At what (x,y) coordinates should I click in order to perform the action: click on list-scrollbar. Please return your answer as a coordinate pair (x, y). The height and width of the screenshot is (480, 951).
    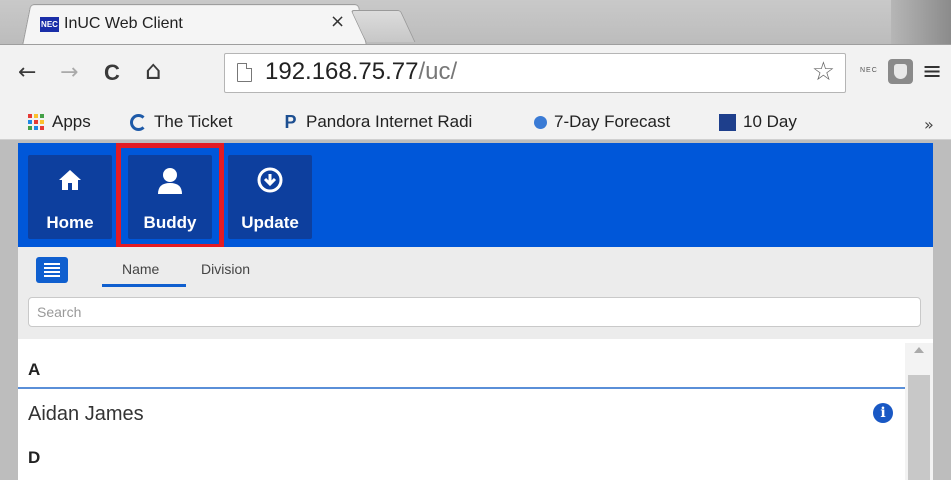
    Looking at the image, I should click on (919, 411).